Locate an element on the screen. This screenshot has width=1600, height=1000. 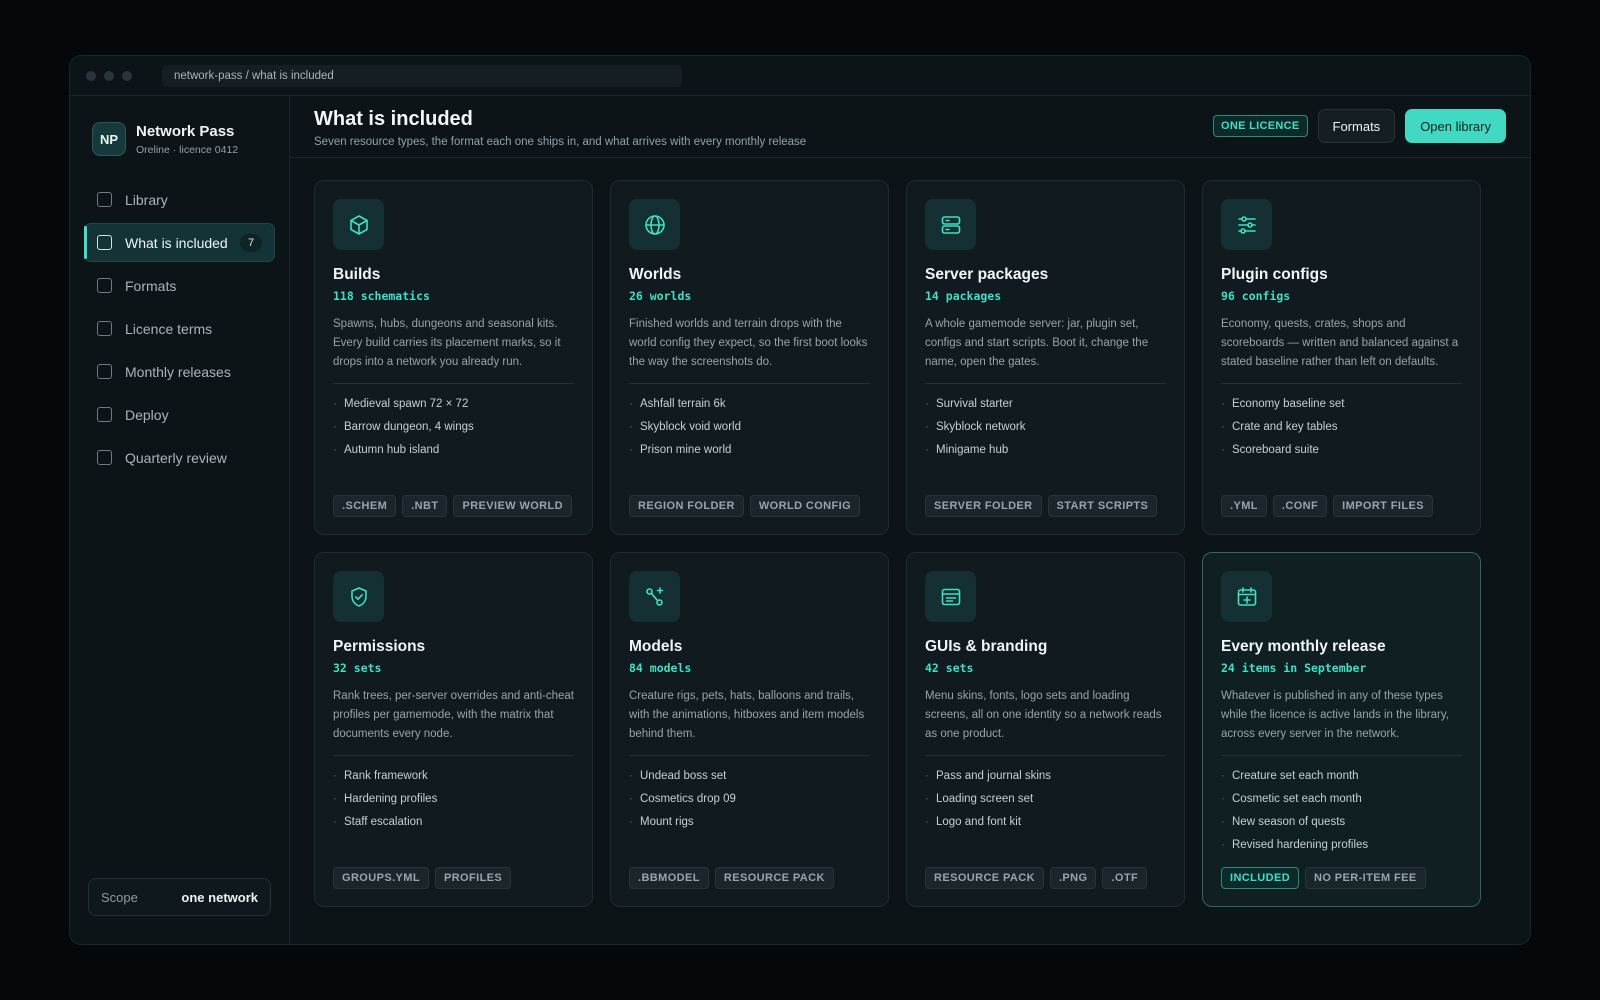
card-count: 84 models is located at coordinates (660, 668).